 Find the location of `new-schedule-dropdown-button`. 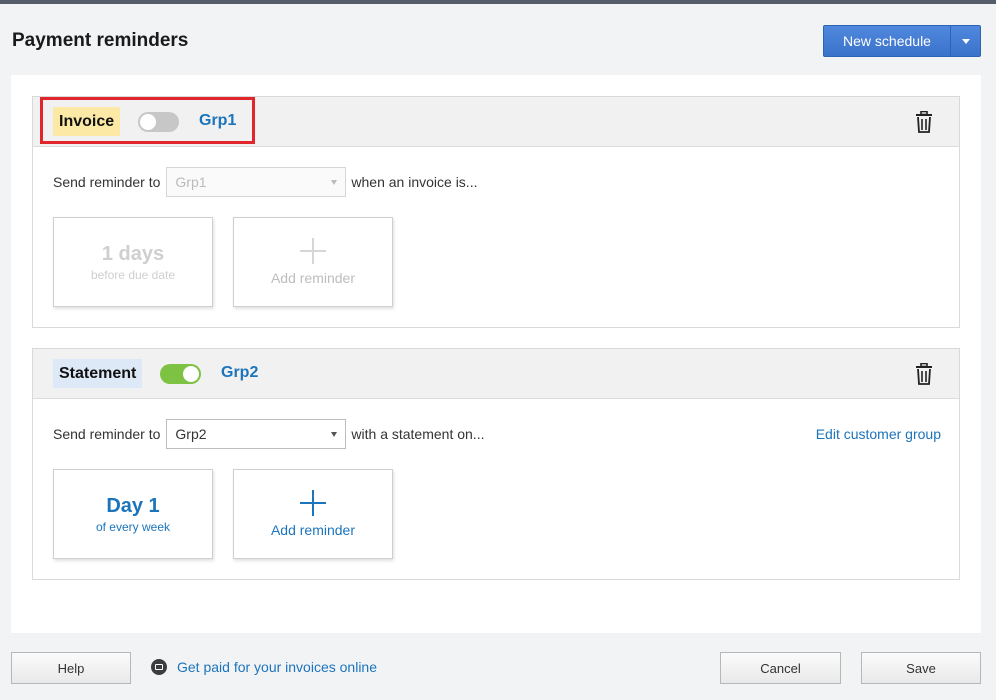

new-schedule-dropdown-button is located at coordinates (965, 41).